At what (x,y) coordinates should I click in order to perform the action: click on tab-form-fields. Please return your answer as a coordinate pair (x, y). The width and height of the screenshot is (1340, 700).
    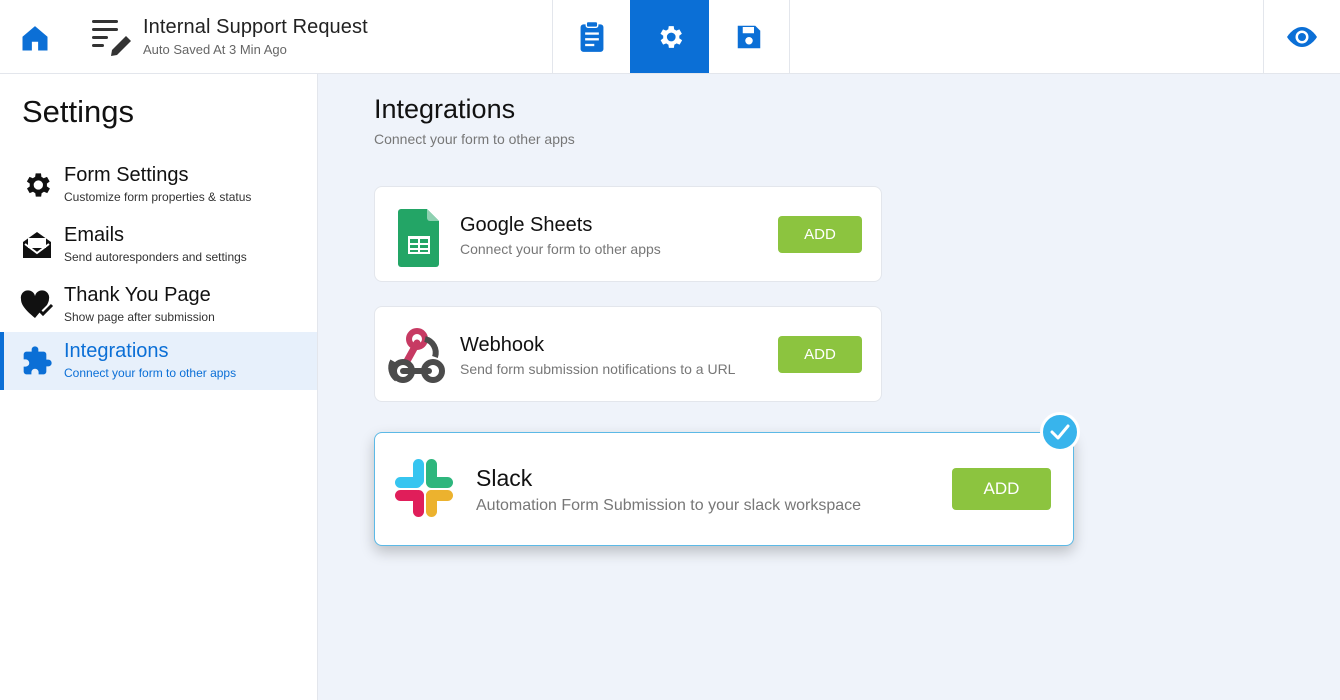
    Looking at the image, I should click on (591, 36).